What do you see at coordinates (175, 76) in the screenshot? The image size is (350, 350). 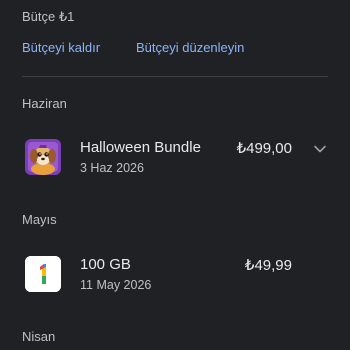 I see `divider` at bounding box center [175, 76].